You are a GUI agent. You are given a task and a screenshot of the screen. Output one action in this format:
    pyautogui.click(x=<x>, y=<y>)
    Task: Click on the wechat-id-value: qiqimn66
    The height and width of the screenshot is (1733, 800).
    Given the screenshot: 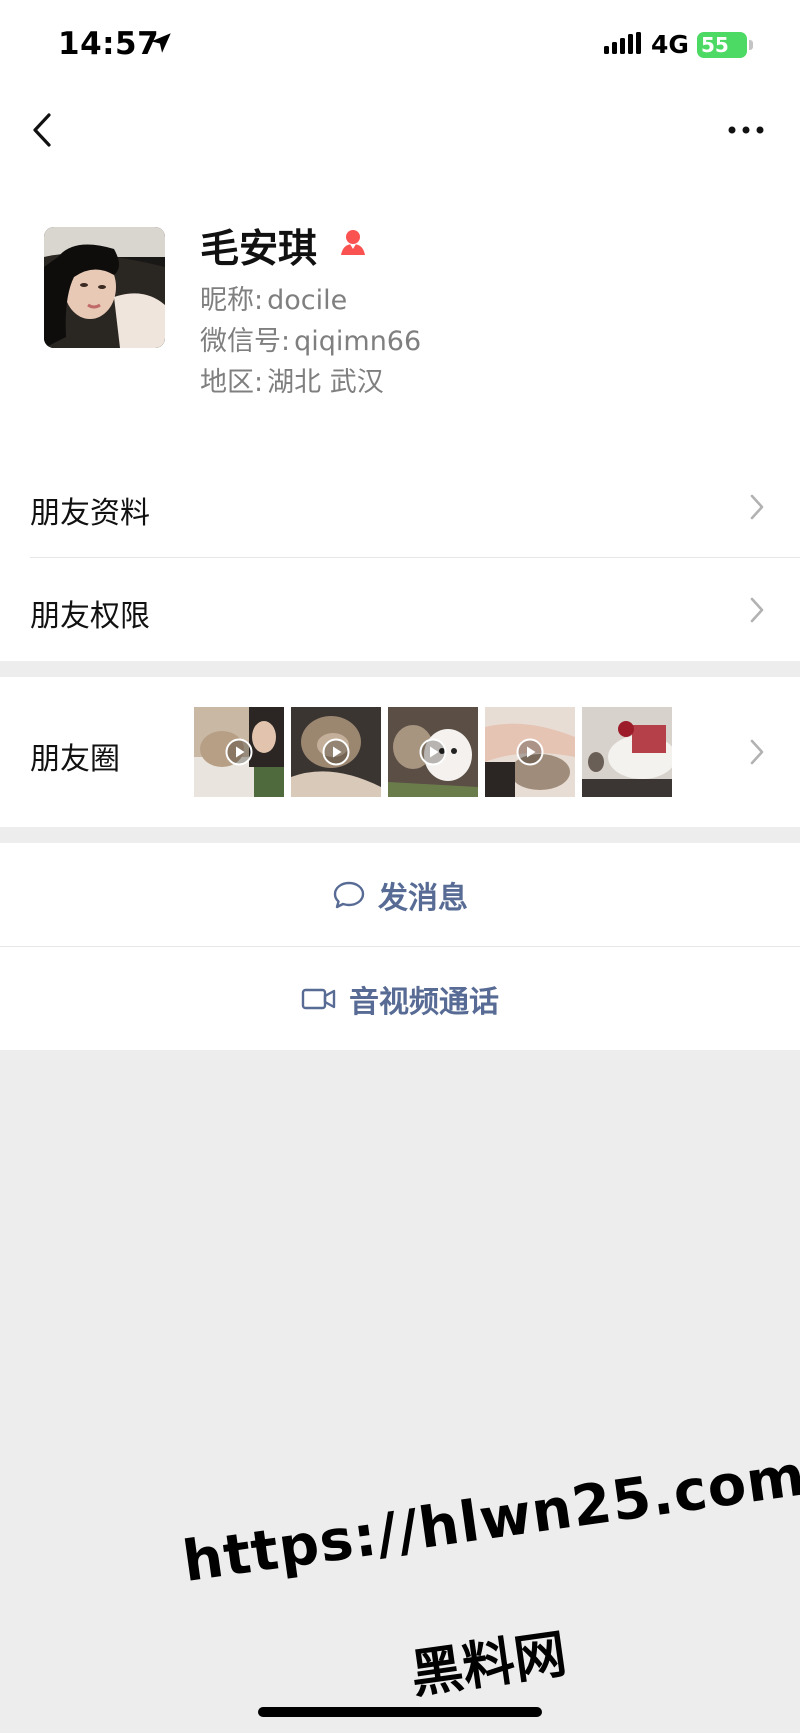 What is the action you would take?
    pyautogui.click(x=357, y=341)
    